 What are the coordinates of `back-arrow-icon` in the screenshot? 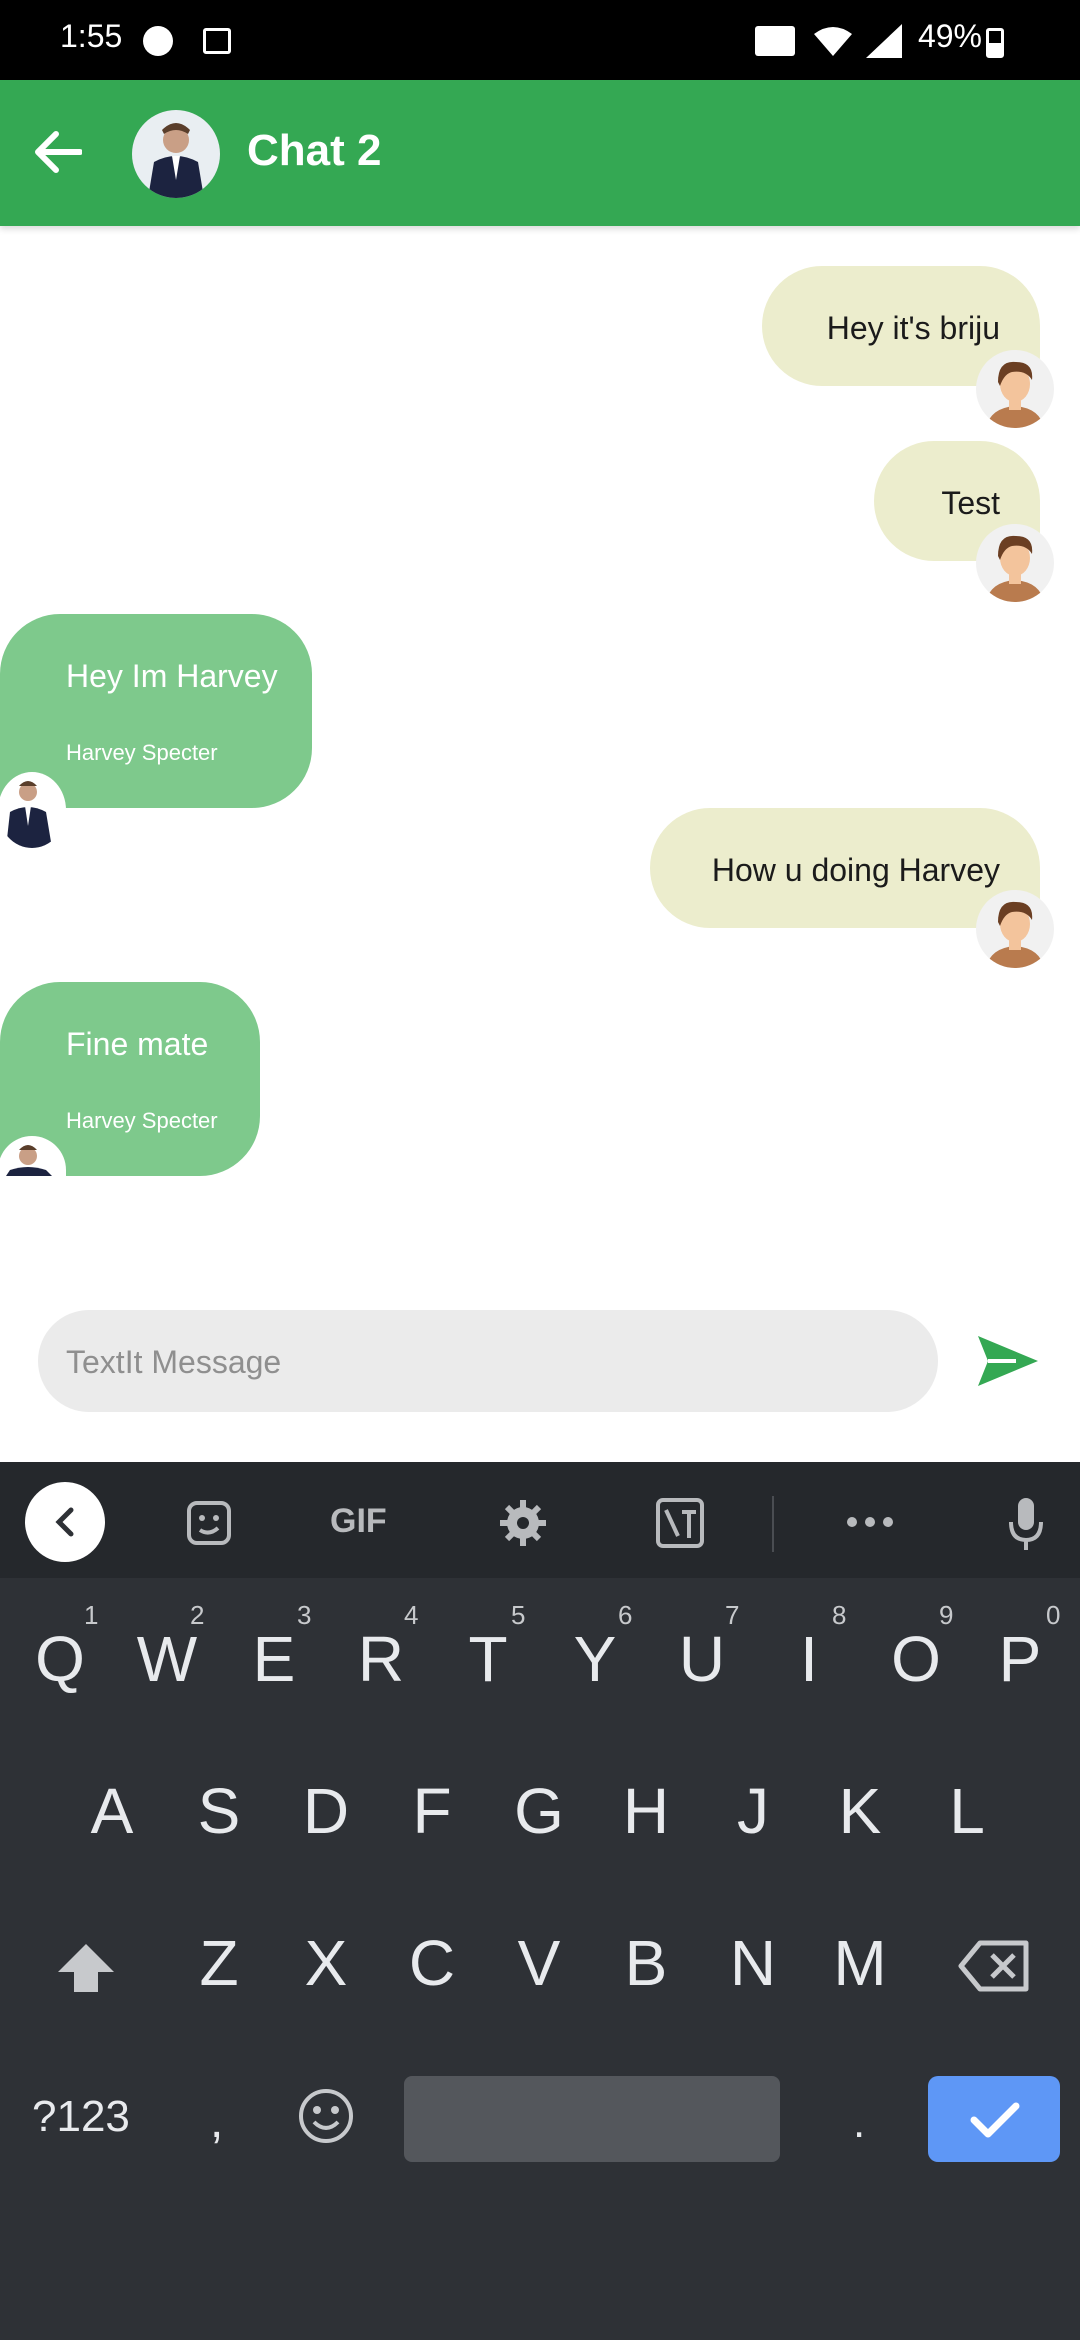 It's located at (58, 152).